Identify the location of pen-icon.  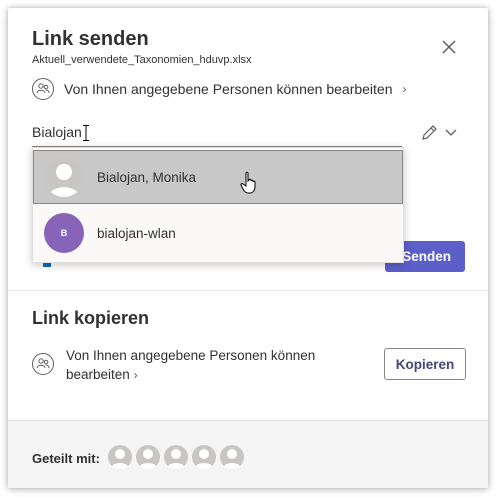
(429, 133).